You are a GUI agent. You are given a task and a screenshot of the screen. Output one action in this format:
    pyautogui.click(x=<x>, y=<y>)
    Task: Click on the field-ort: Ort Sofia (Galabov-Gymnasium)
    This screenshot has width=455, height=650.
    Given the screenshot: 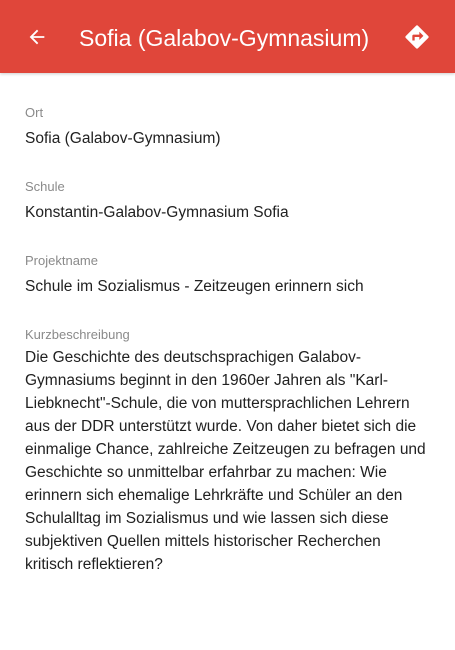 What is the action you would take?
    pyautogui.click(x=230, y=127)
    